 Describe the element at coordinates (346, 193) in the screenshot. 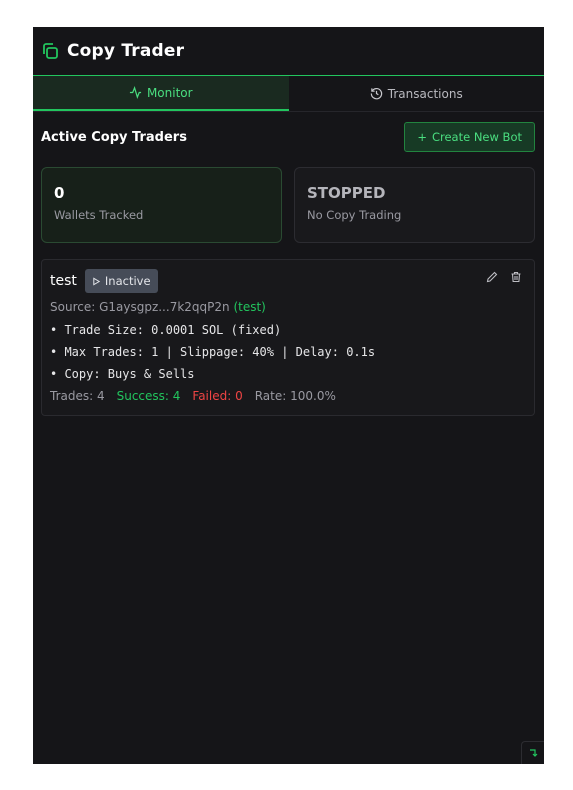

I see `trading-status-value: STOPPED` at that location.